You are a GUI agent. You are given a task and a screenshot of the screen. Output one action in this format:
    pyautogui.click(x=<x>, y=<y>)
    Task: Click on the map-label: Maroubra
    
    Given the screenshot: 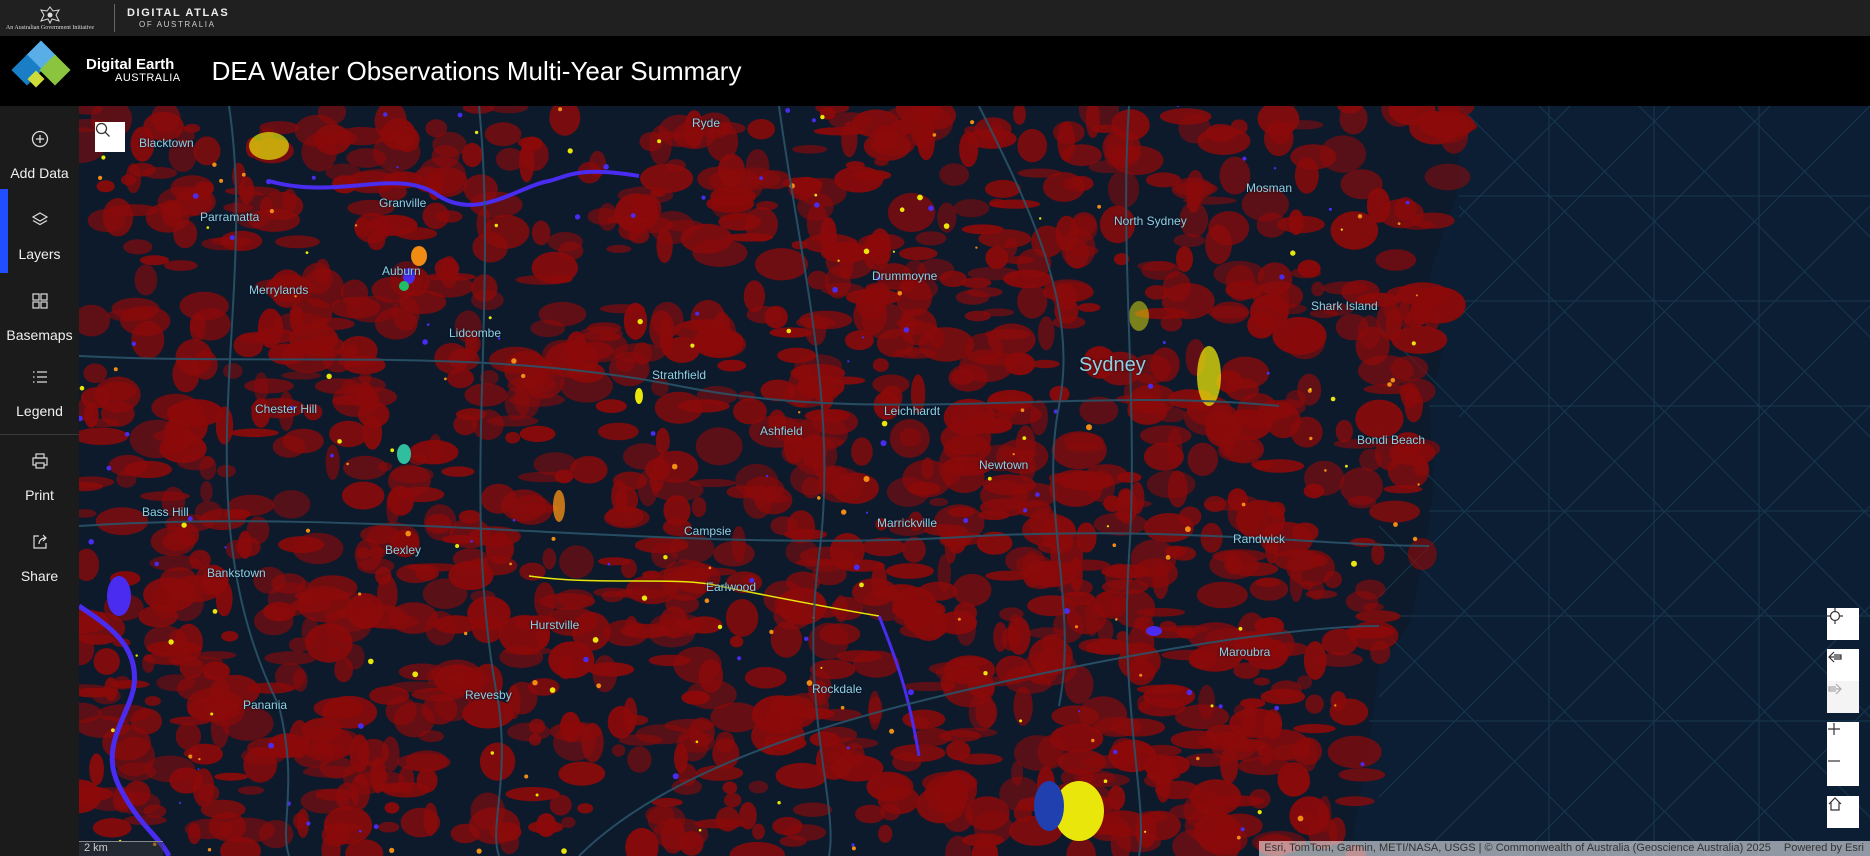 What is the action you would take?
    pyautogui.click(x=1245, y=652)
    